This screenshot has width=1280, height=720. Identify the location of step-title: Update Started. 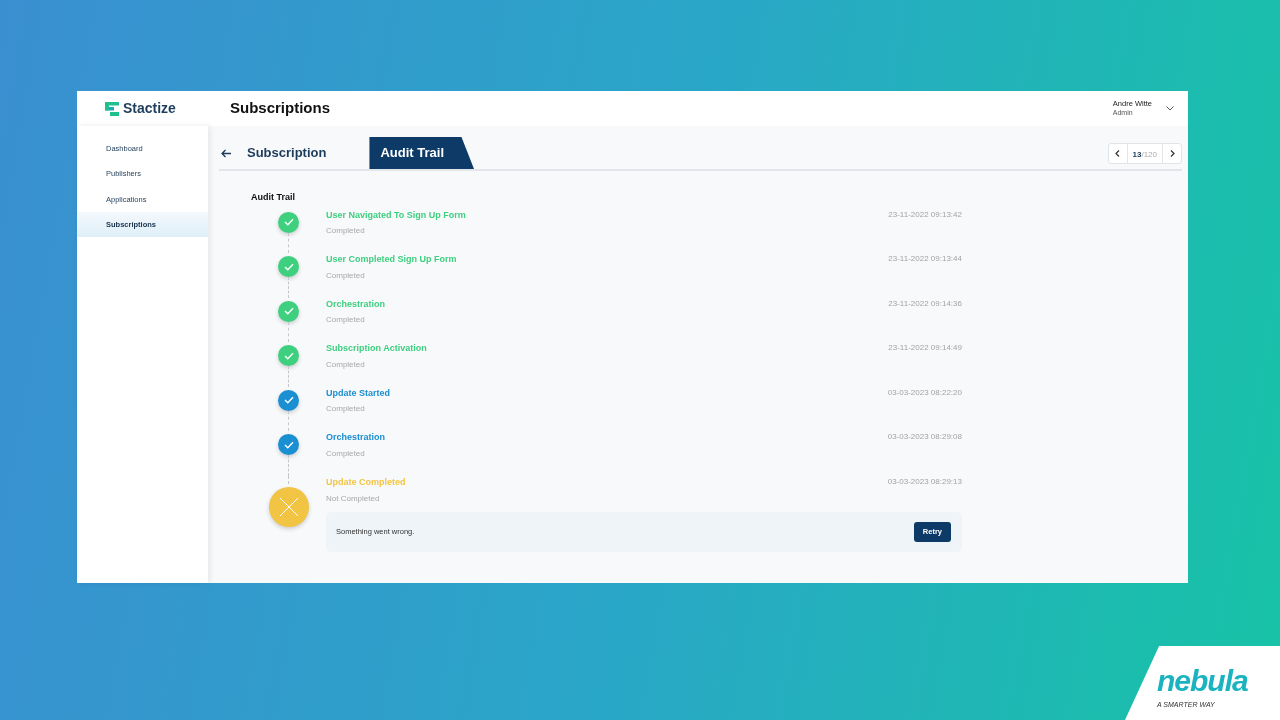
(358, 393).